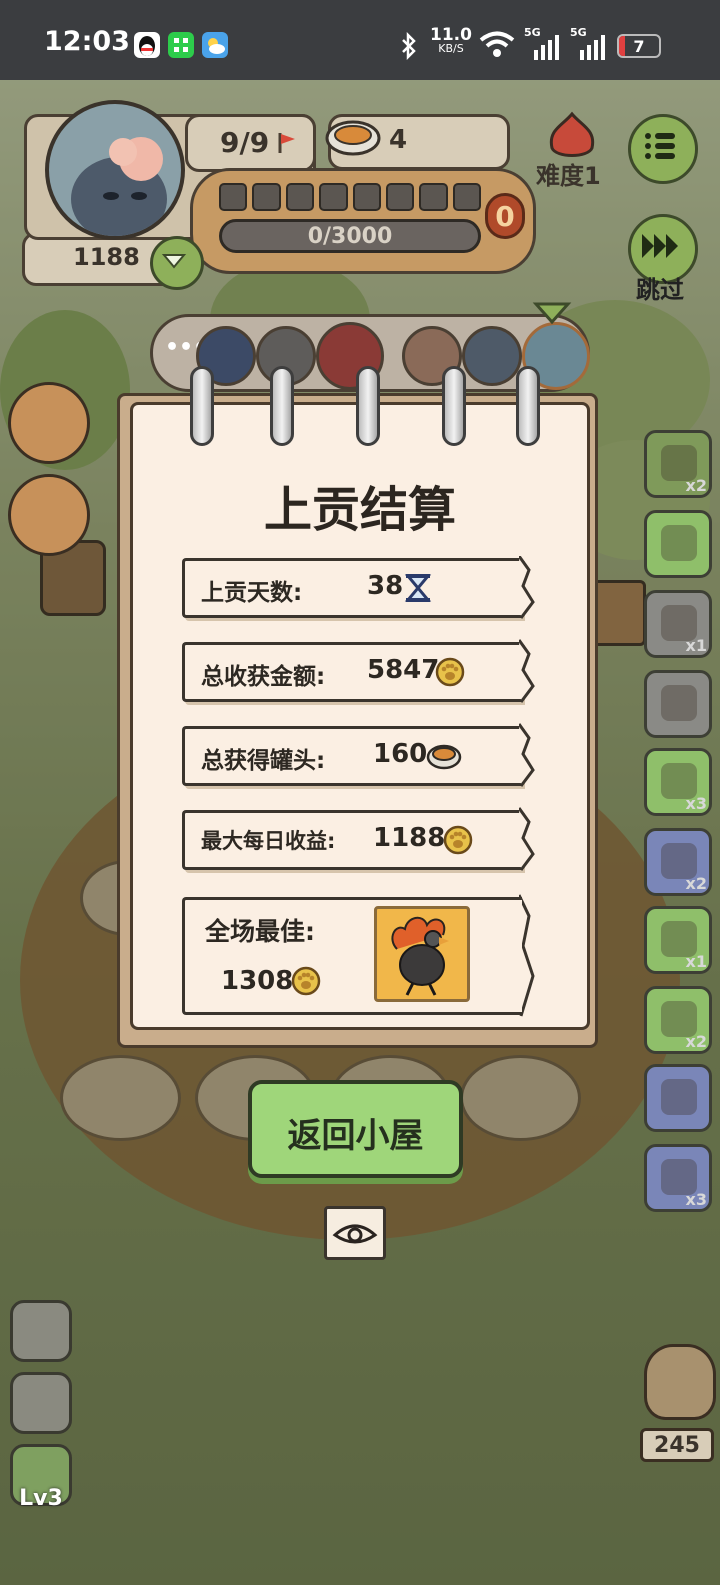 This screenshot has width=720, height=1585. Describe the element at coordinates (286, 143) in the screenshot. I see `flag-icon` at that location.